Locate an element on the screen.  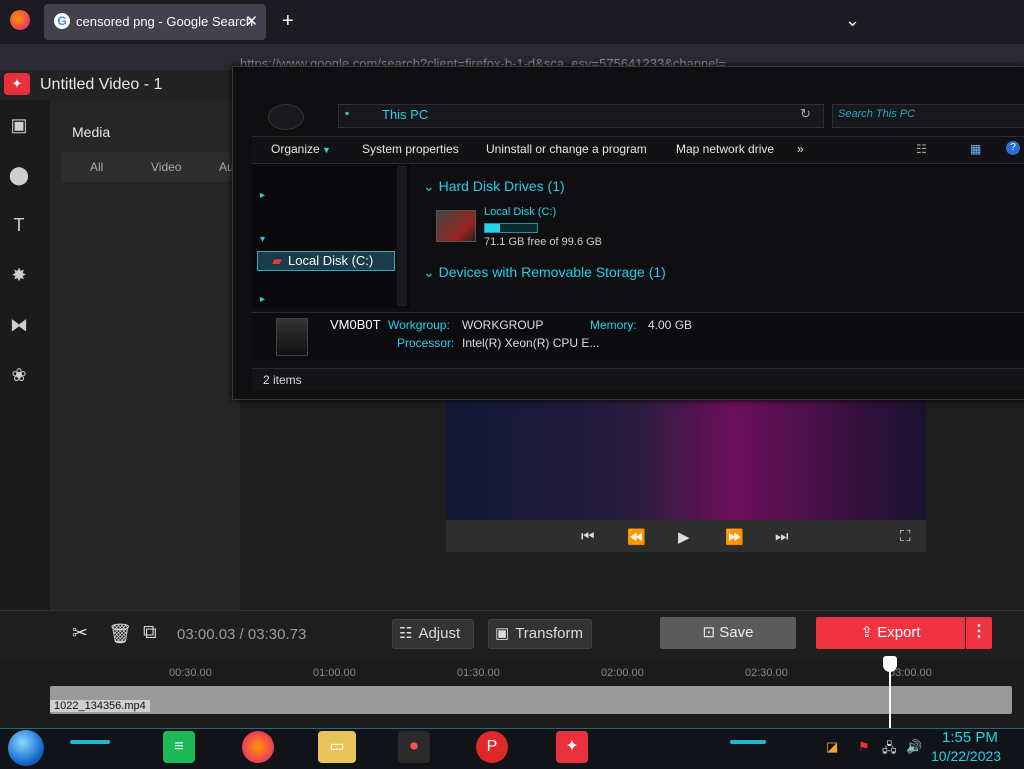
computer-name: VM0B0T is located at coordinates (355, 324).